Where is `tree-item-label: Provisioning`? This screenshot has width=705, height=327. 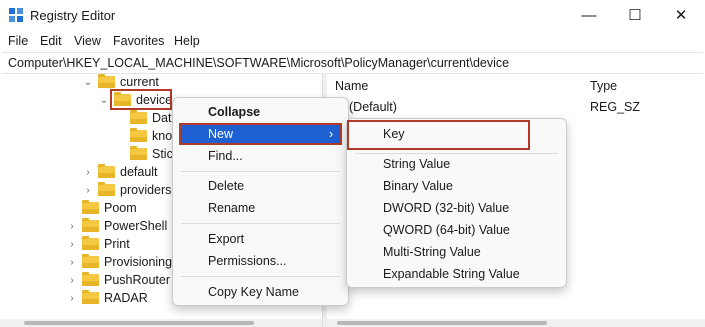 tree-item-label: Provisioning is located at coordinates (138, 262).